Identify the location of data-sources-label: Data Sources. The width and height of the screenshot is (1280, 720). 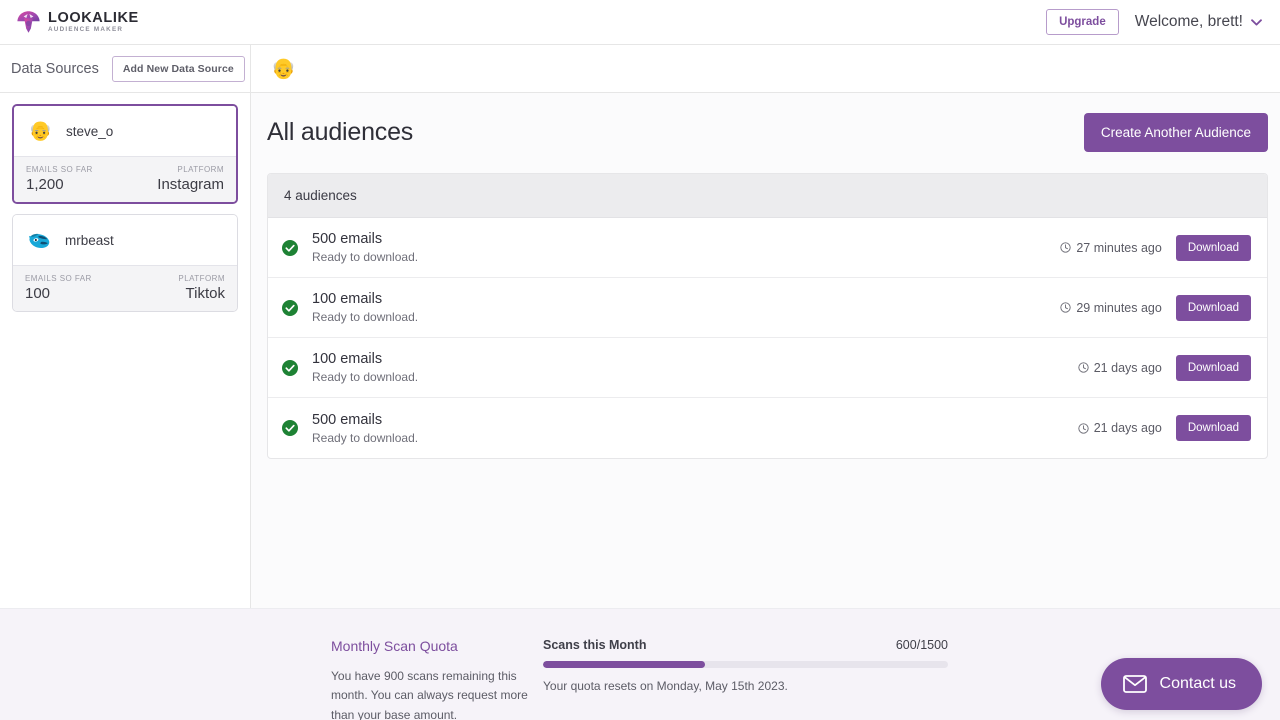
(55, 68).